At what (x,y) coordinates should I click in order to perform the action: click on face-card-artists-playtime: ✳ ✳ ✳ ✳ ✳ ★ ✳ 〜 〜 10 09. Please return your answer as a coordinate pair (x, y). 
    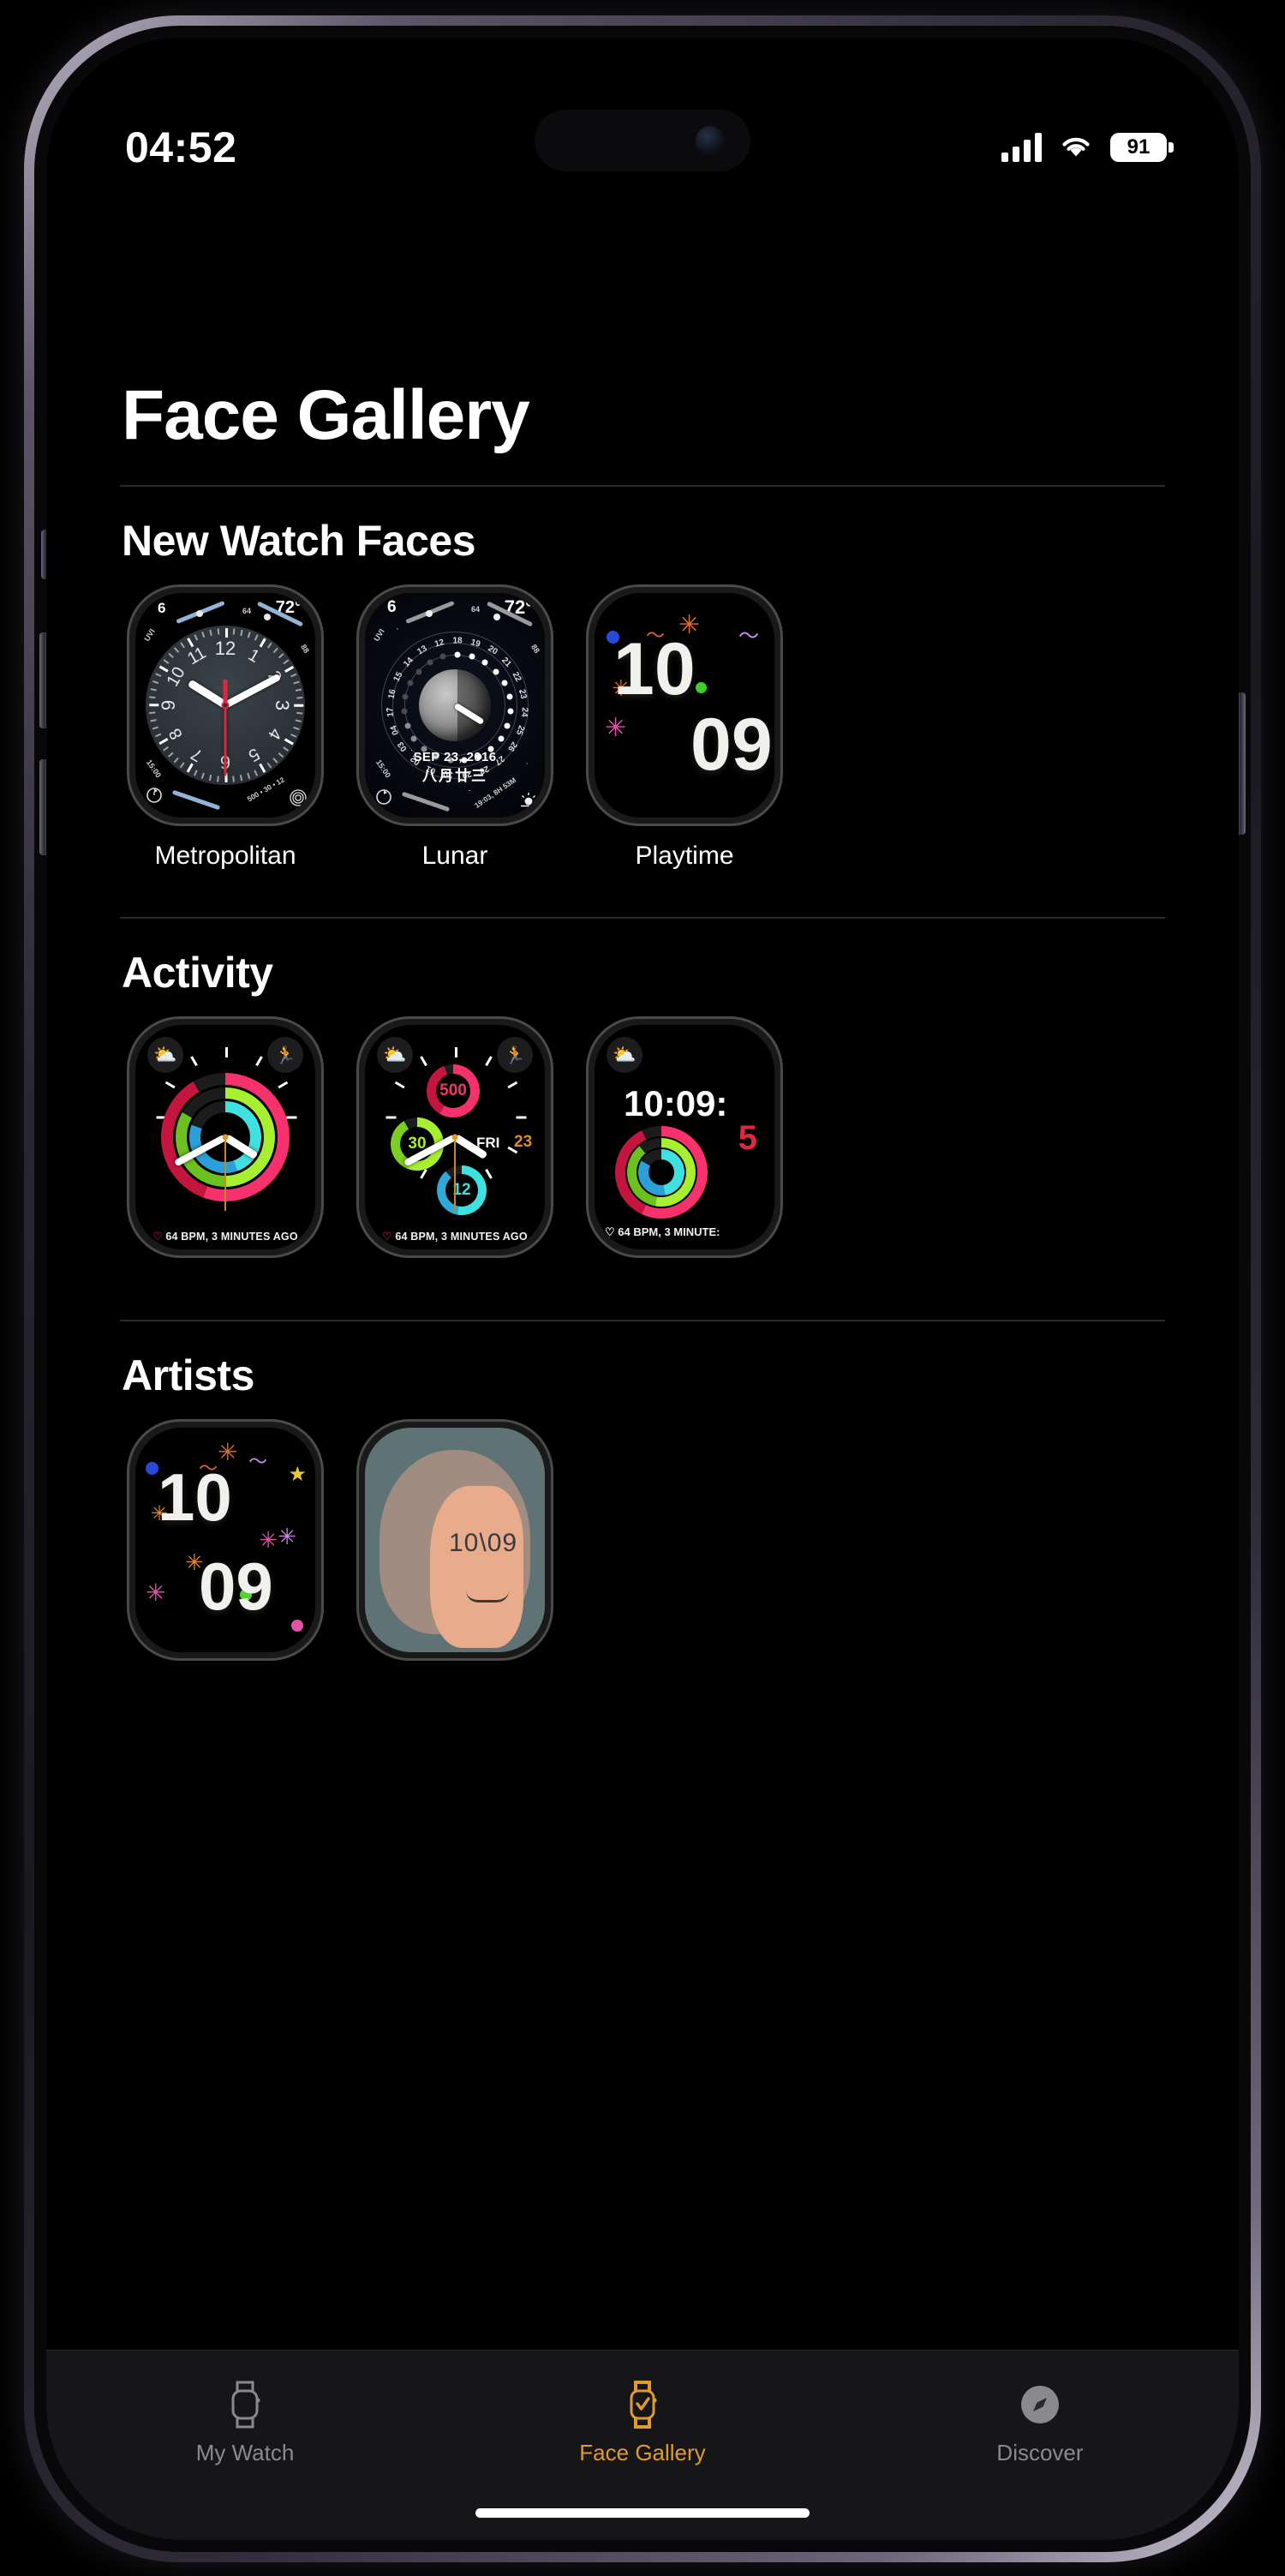
    Looking at the image, I should click on (226, 1547).